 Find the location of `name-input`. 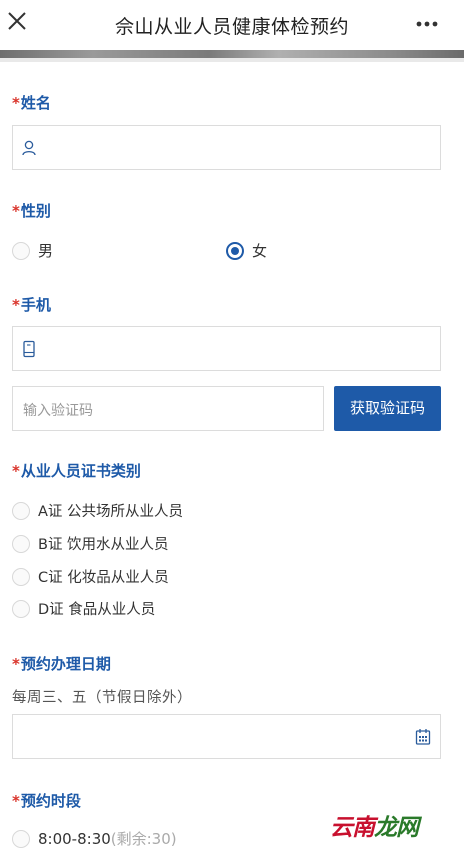

name-input is located at coordinates (226, 147).